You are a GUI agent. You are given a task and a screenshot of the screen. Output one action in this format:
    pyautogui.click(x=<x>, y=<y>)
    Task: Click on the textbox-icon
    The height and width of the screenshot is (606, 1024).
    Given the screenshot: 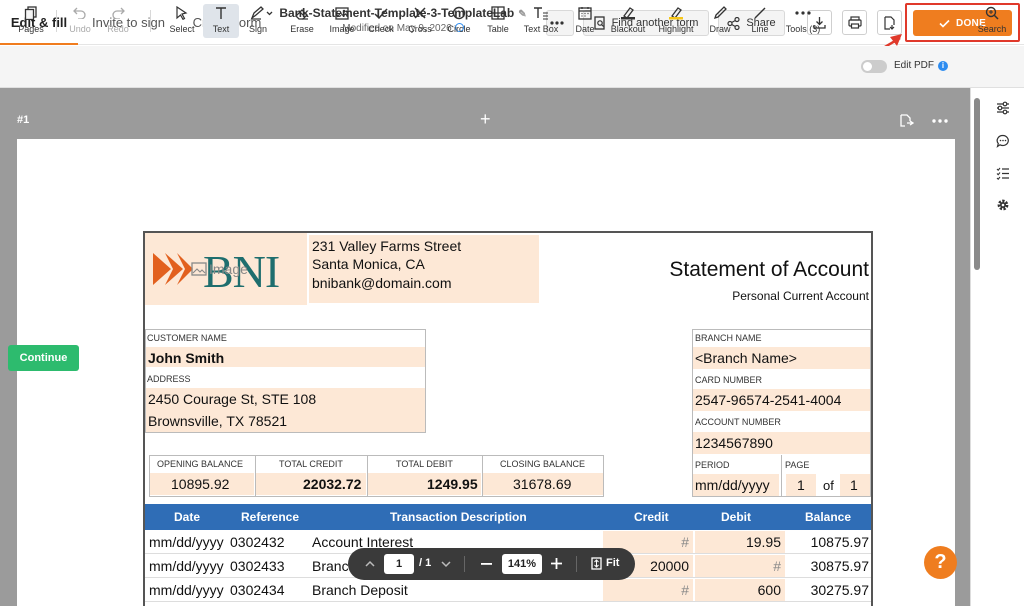 What is the action you would take?
    pyautogui.click(x=541, y=13)
    